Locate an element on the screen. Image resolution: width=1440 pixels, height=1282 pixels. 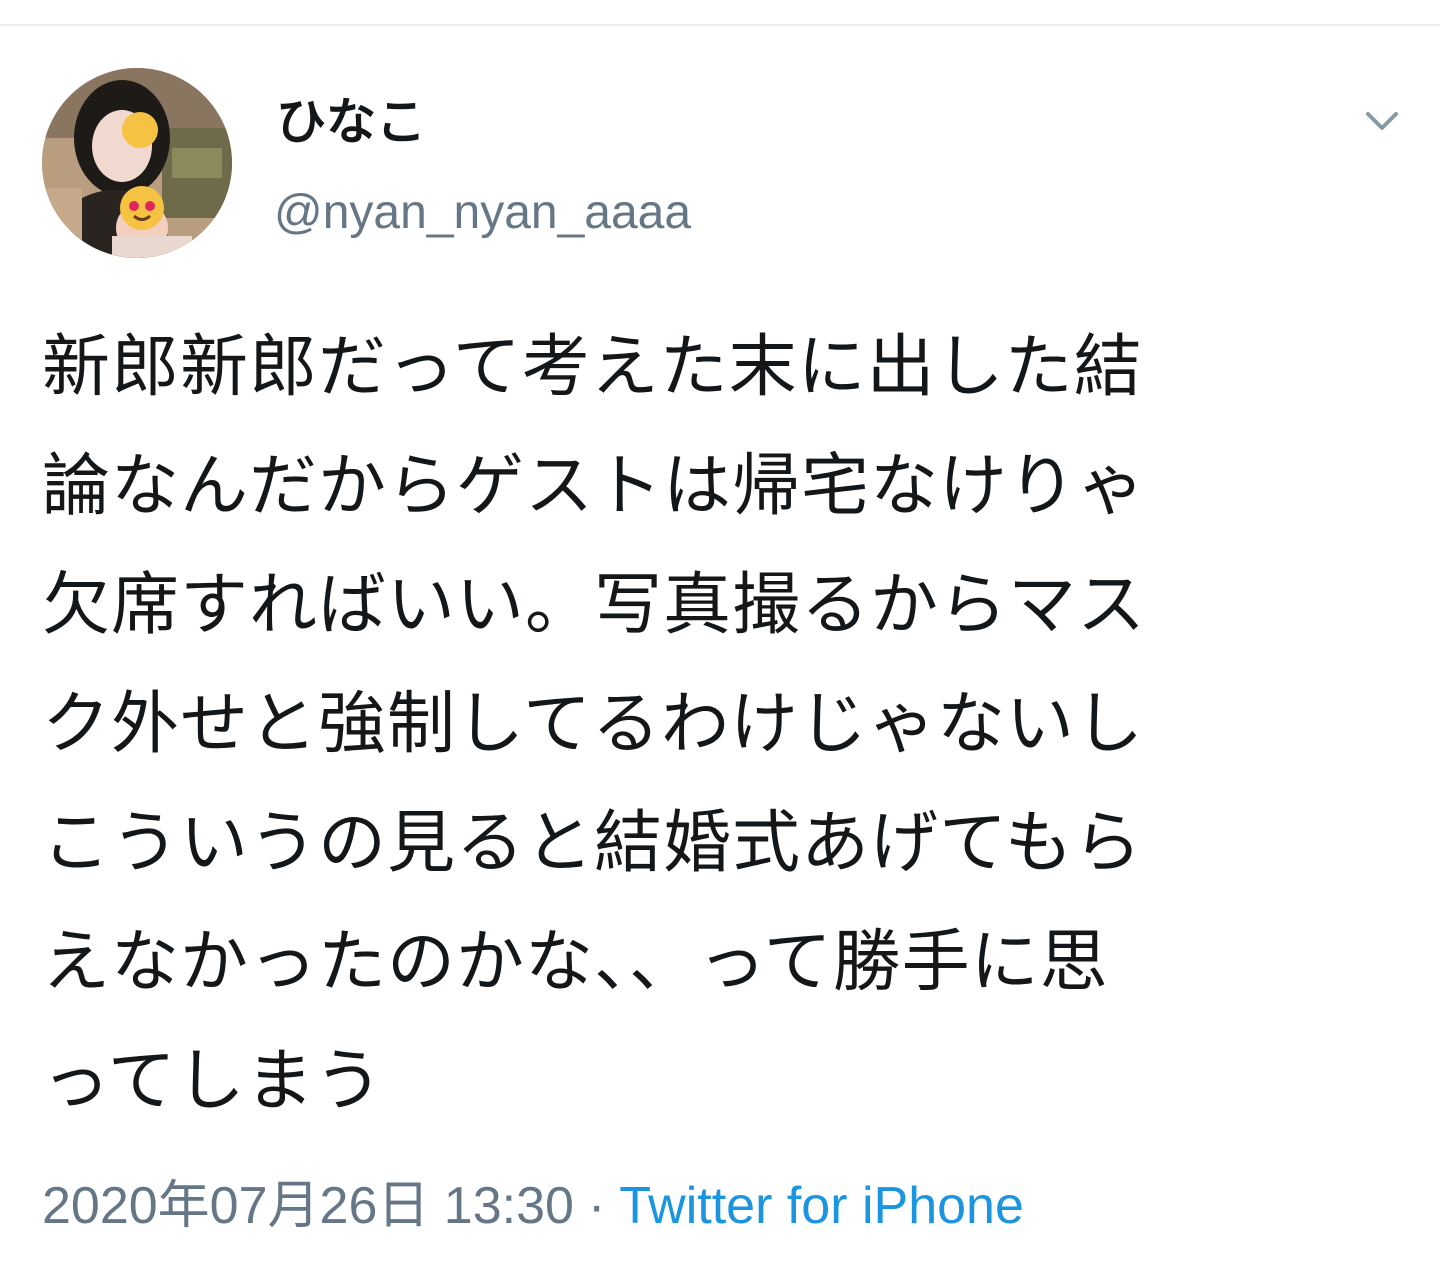
tweet-menu-button is located at coordinates (1382, 122).